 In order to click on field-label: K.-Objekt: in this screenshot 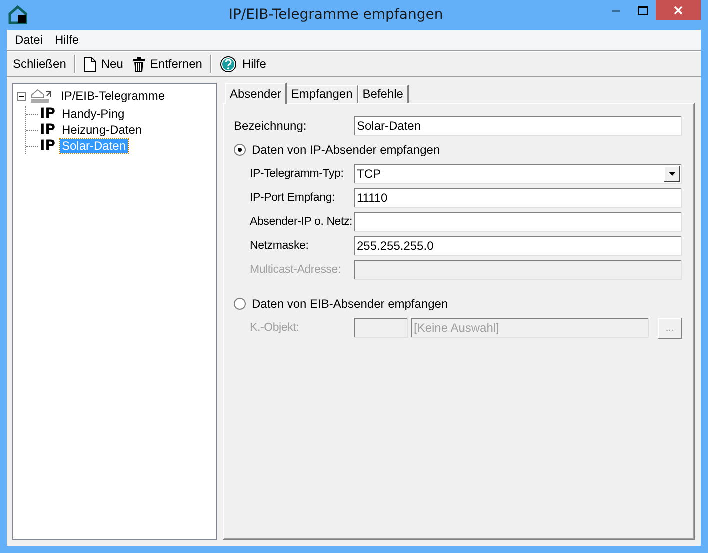, I will do `click(275, 328)`.